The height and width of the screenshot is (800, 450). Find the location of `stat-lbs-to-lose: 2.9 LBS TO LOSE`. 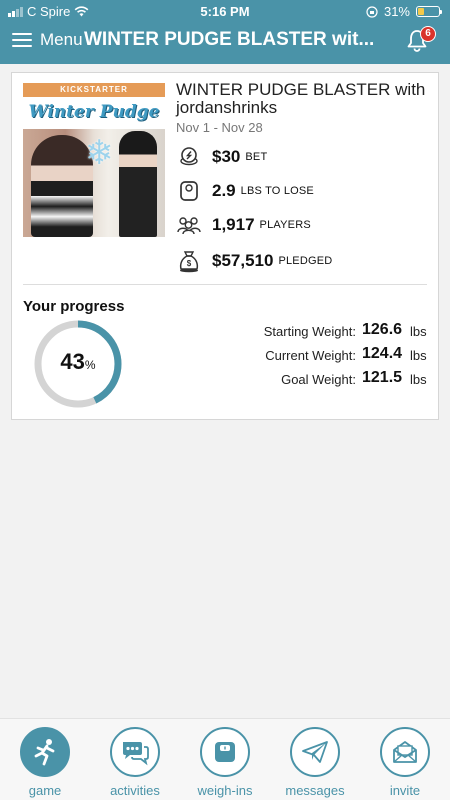

stat-lbs-to-lose: 2.9 LBS TO LOSE is located at coordinates (301, 191).